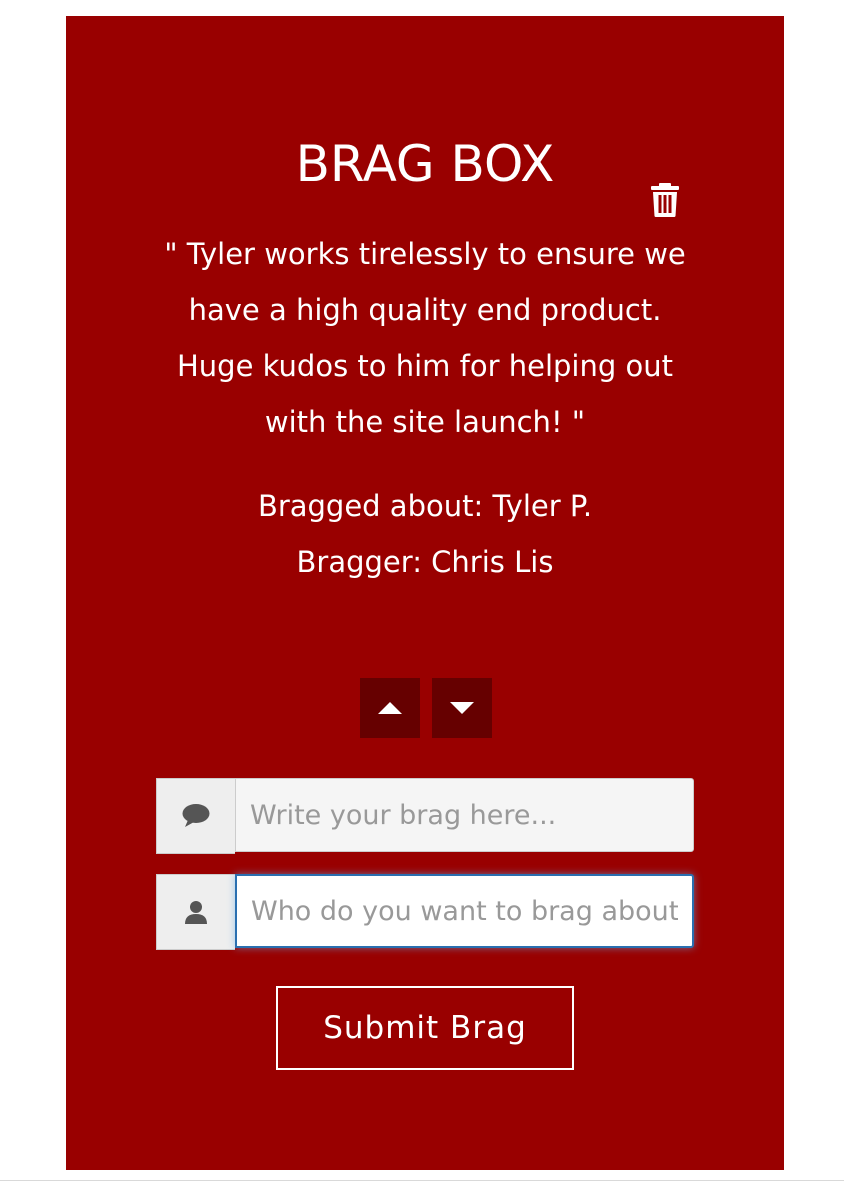 The image size is (844, 1182). I want to click on delete-brag-button, so click(665, 200).